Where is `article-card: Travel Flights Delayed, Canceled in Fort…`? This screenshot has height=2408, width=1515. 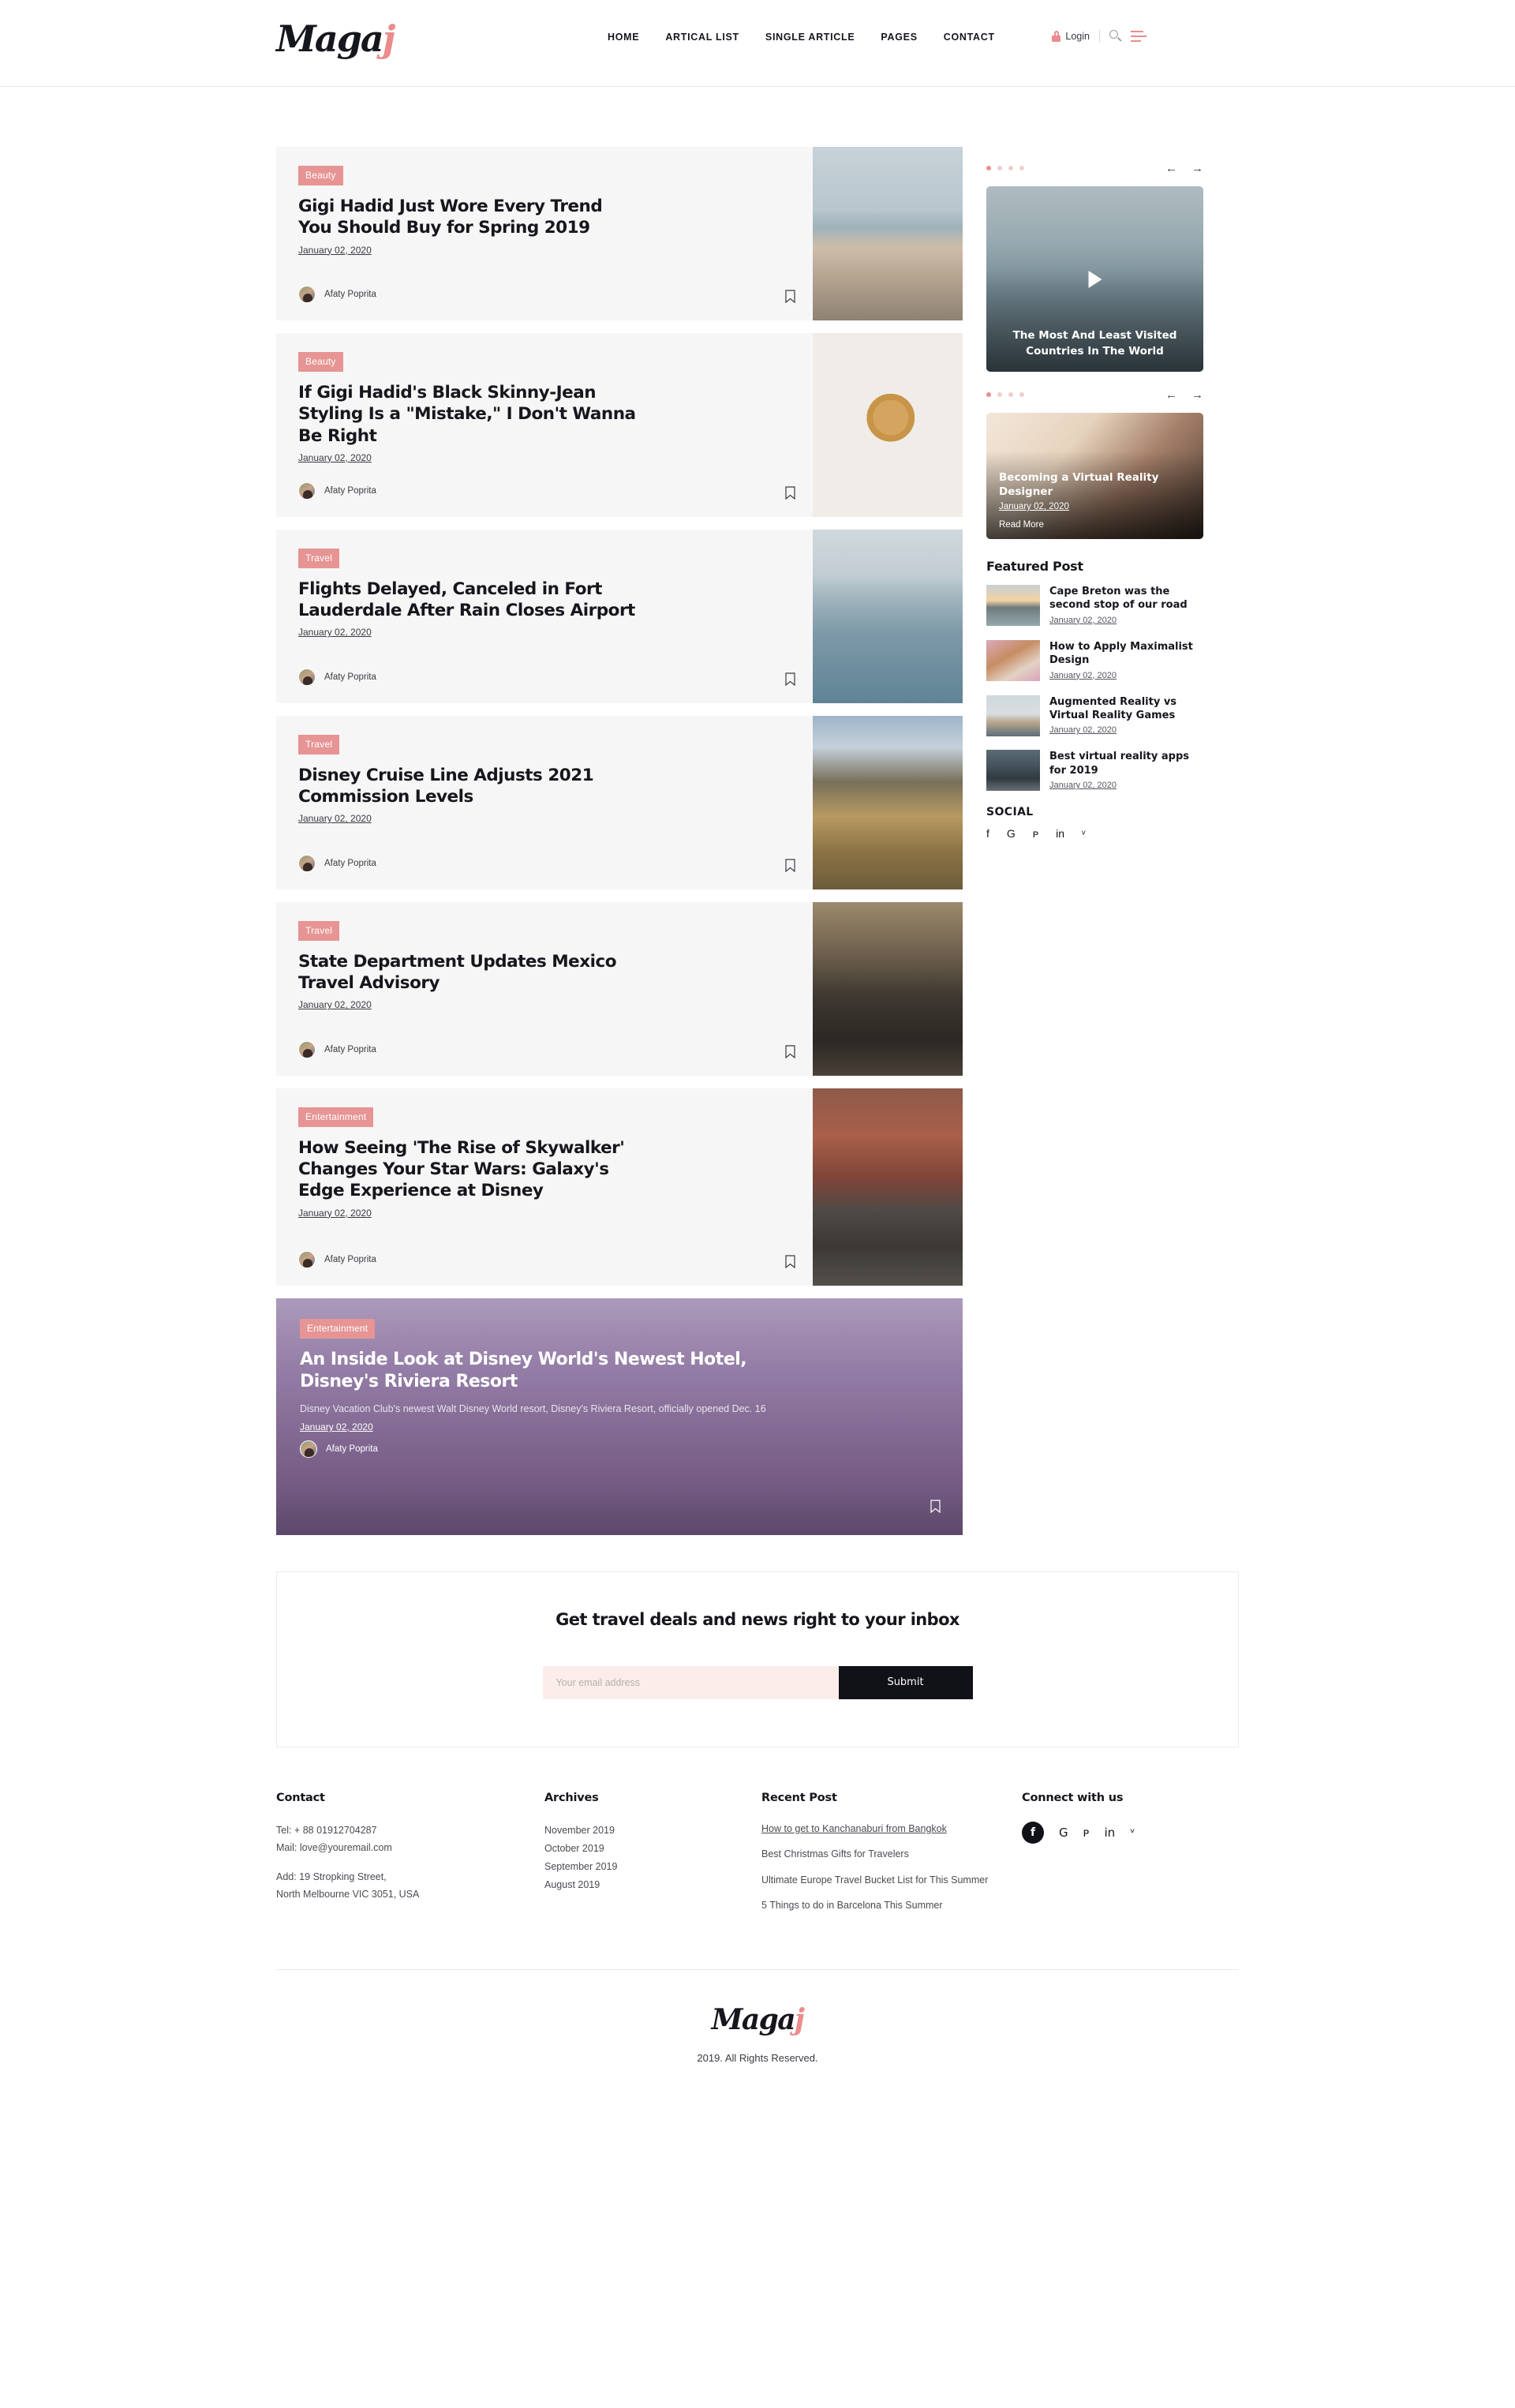 article-card: Travel Flights Delayed, Canceled in Fort… is located at coordinates (619, 616).